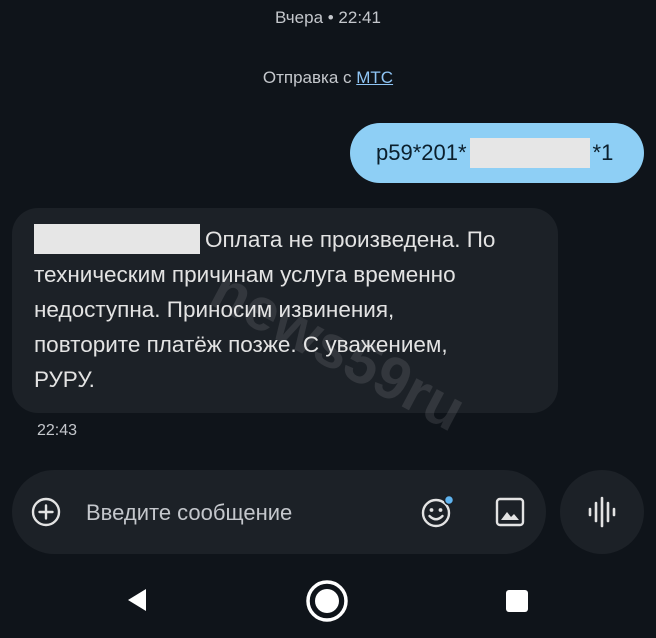 The image size is (656, 638). What do you see at coordinates (137, 600) in the screenshot?
I see `back-icon` at bounding box center [137, 600].